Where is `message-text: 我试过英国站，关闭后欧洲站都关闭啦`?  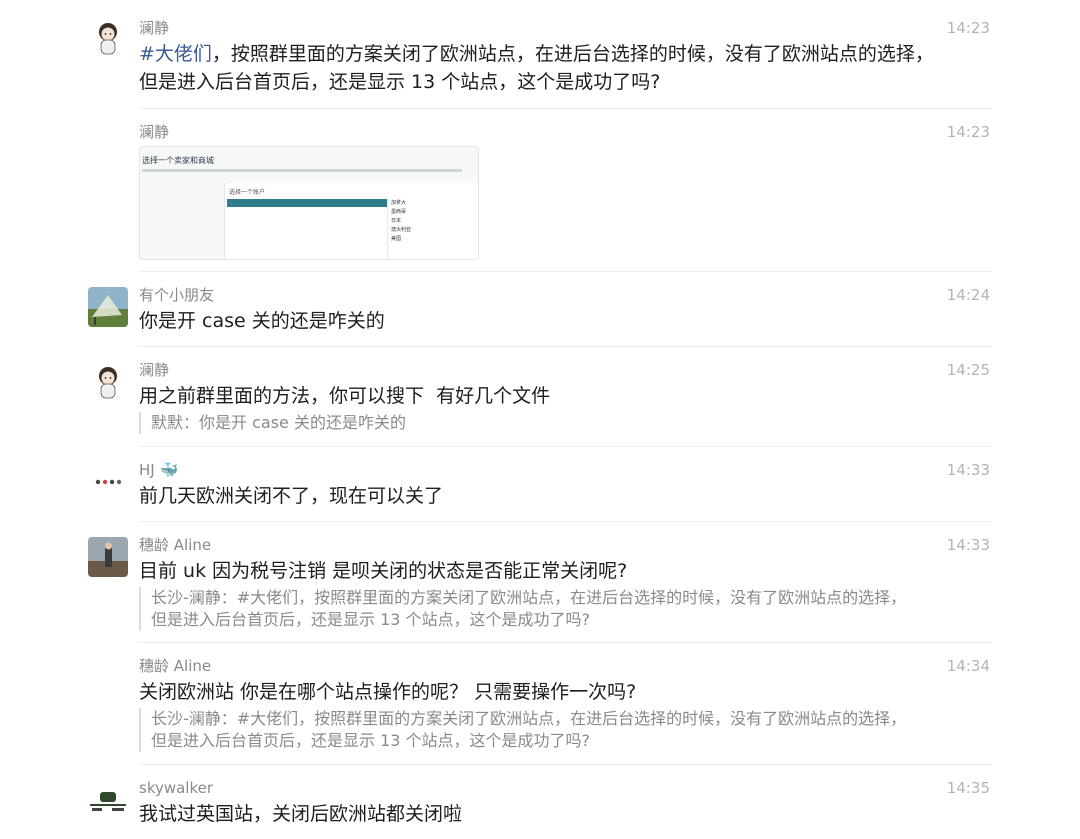
message-text: 我试过英国站，关闭后欧洲站都关闭啦 is located at coordinates (301, 814).